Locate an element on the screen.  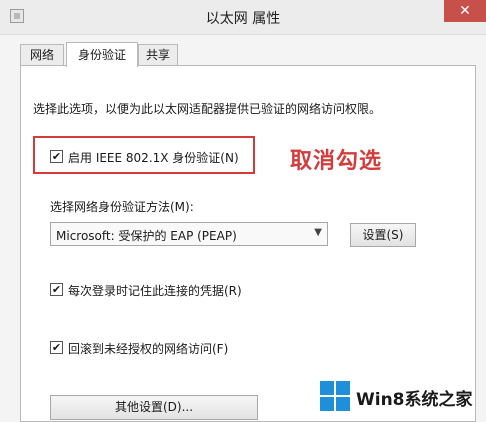
enable-8021x-label: 启用 IEEE 802.1X 身份验证(N) is located at coordinates (153, 157).